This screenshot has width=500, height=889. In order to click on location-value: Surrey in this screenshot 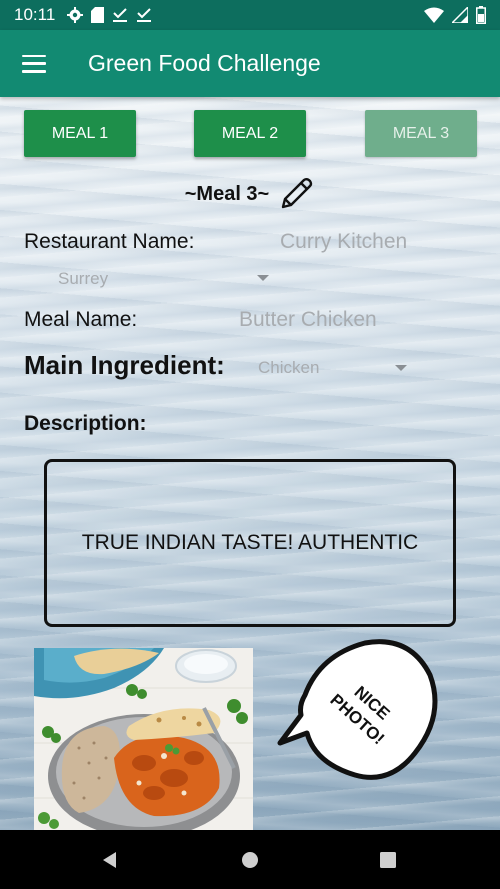, I will do `click(83, 278)`.